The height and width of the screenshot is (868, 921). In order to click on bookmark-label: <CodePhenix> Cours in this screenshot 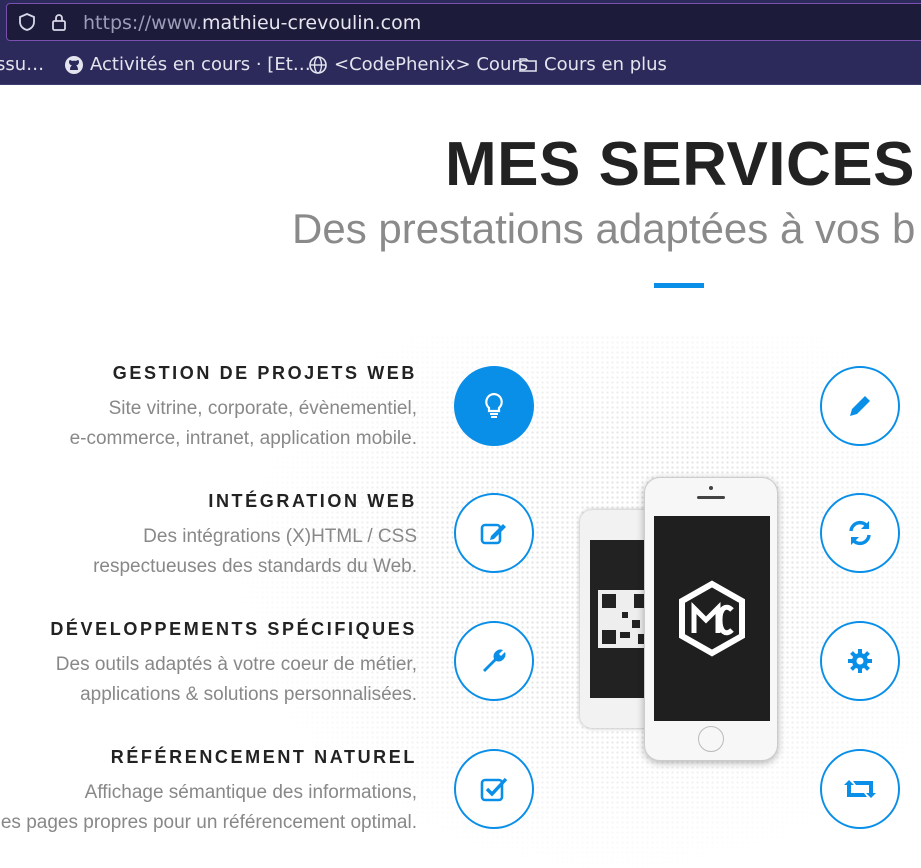, I will do `click(431, 64)`.